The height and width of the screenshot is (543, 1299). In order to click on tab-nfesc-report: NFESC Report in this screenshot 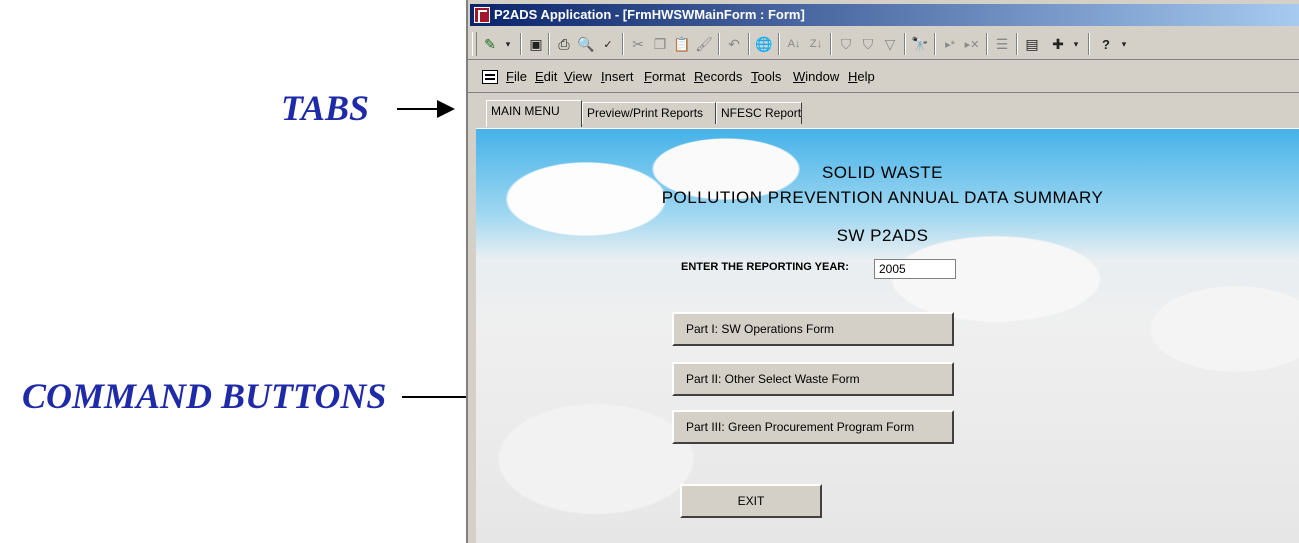, I will do `click(759, 113)`.